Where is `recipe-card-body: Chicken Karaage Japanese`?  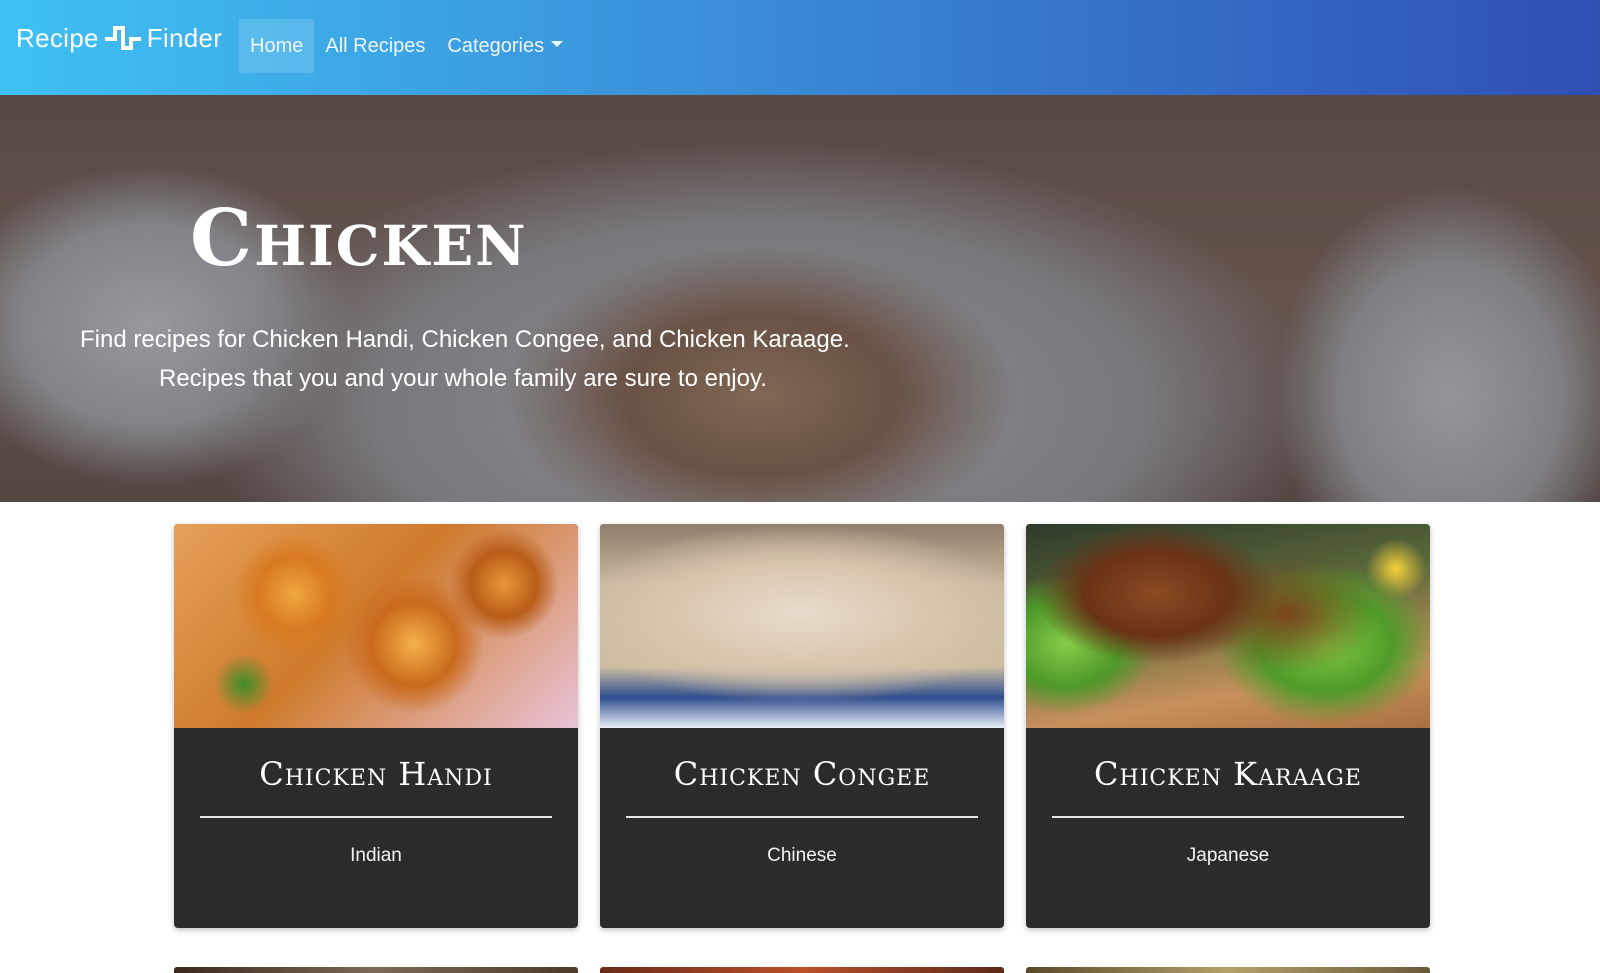 recipe-card-body: Chicken Karaage Japanese is located at coordinates (1228, 798).